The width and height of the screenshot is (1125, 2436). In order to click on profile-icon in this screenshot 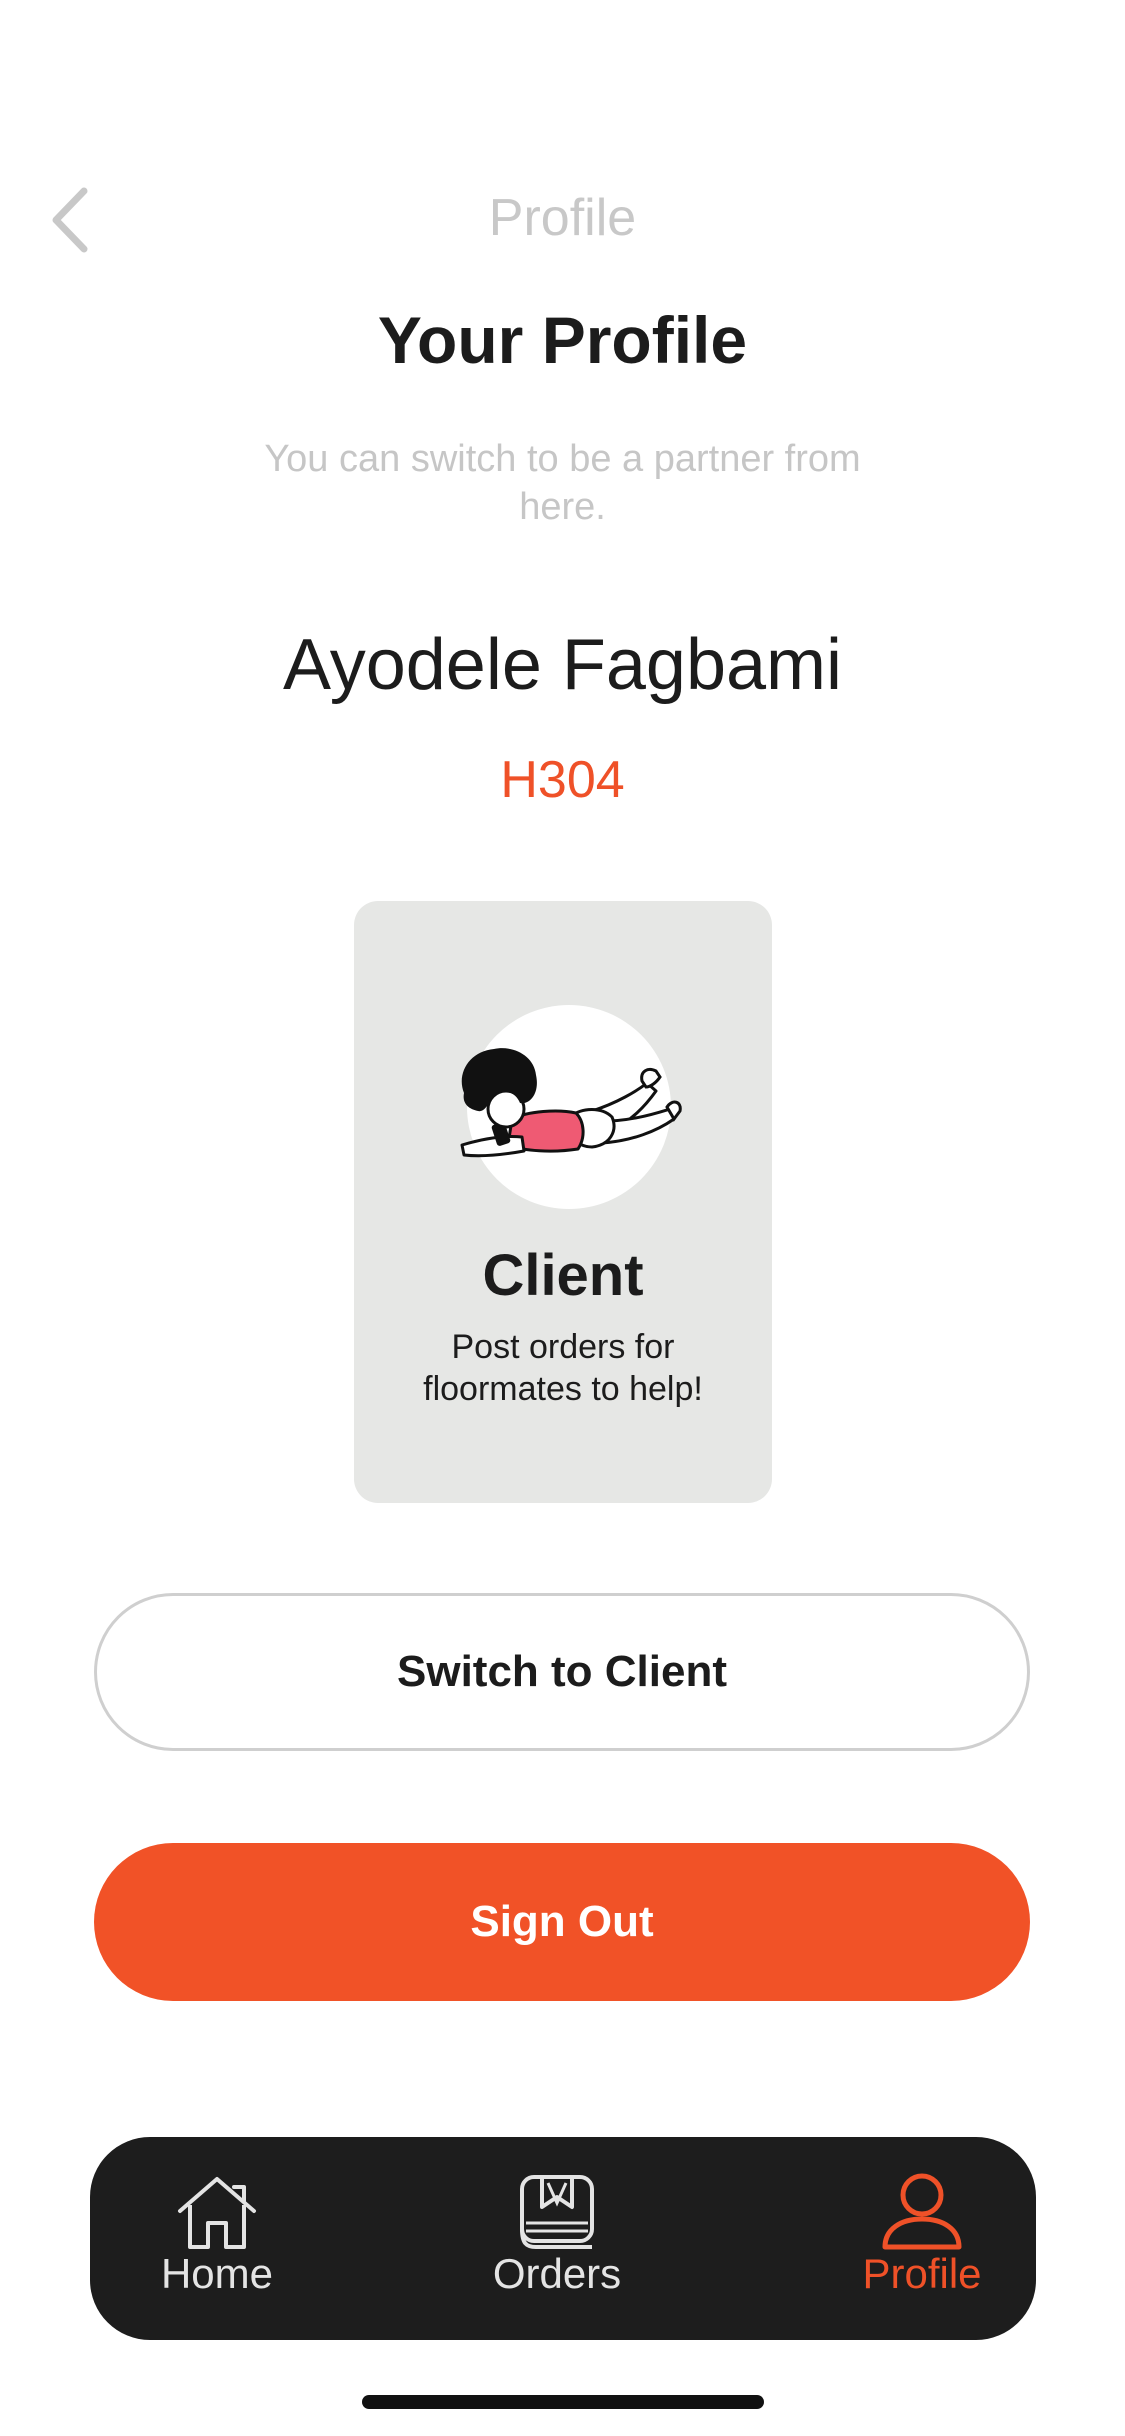, I will do `click(922, 2211)`.